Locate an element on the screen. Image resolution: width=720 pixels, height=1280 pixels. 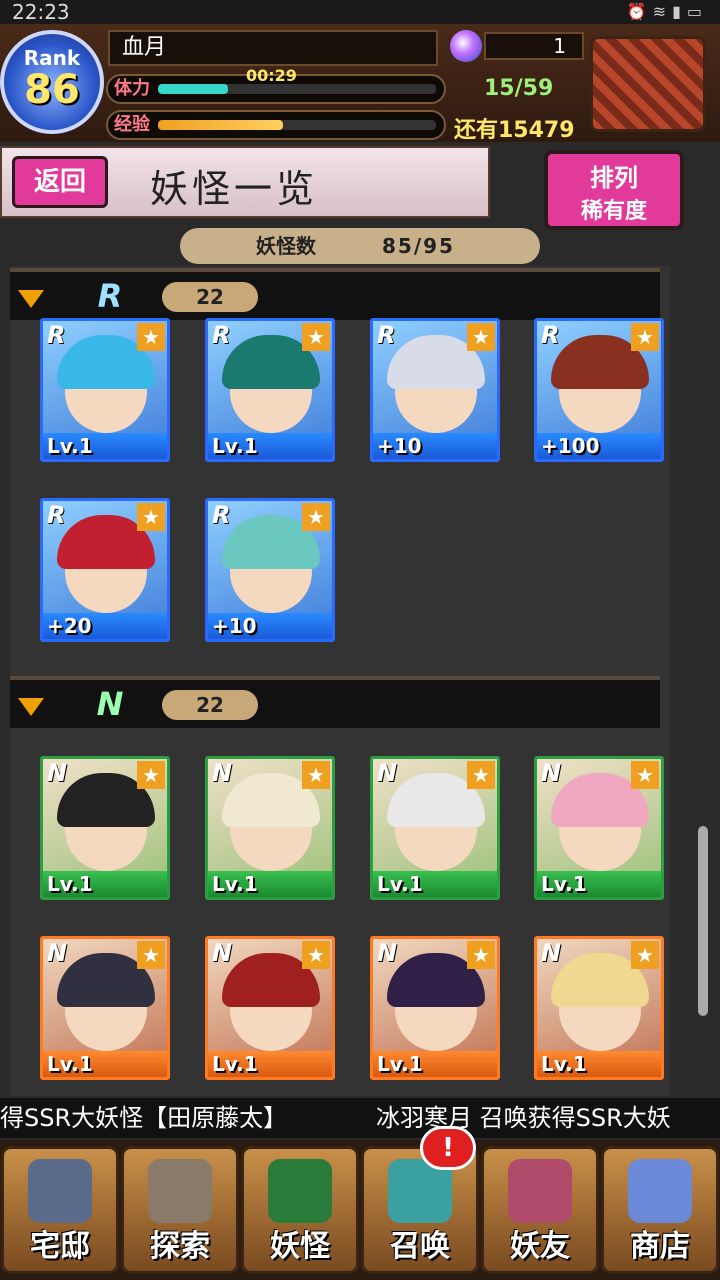
exp-fill is located at coordinates (221, 125).